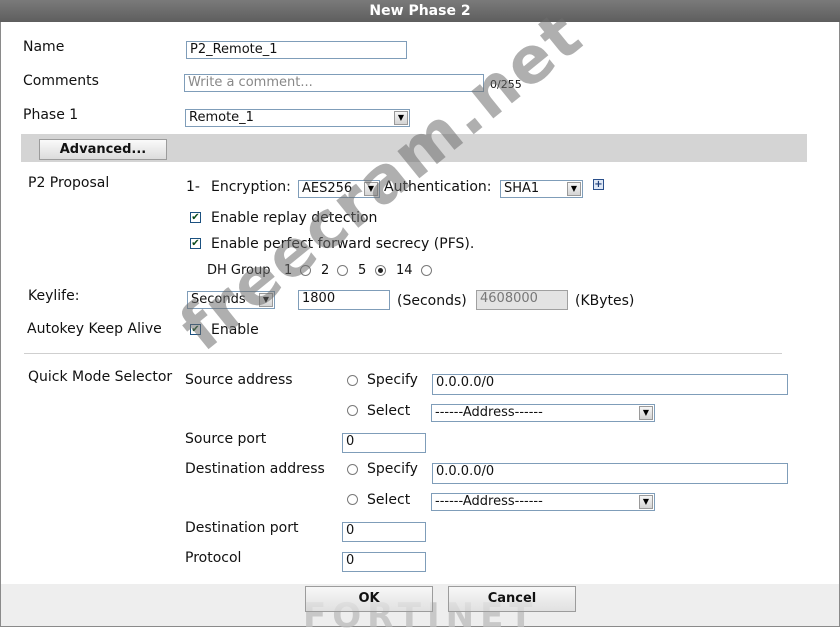 This screenshot has width=840, height=636. Describe the element at coordinates (512, 599) in the screenshot. I see `cancel-button: Cancel` at that location.